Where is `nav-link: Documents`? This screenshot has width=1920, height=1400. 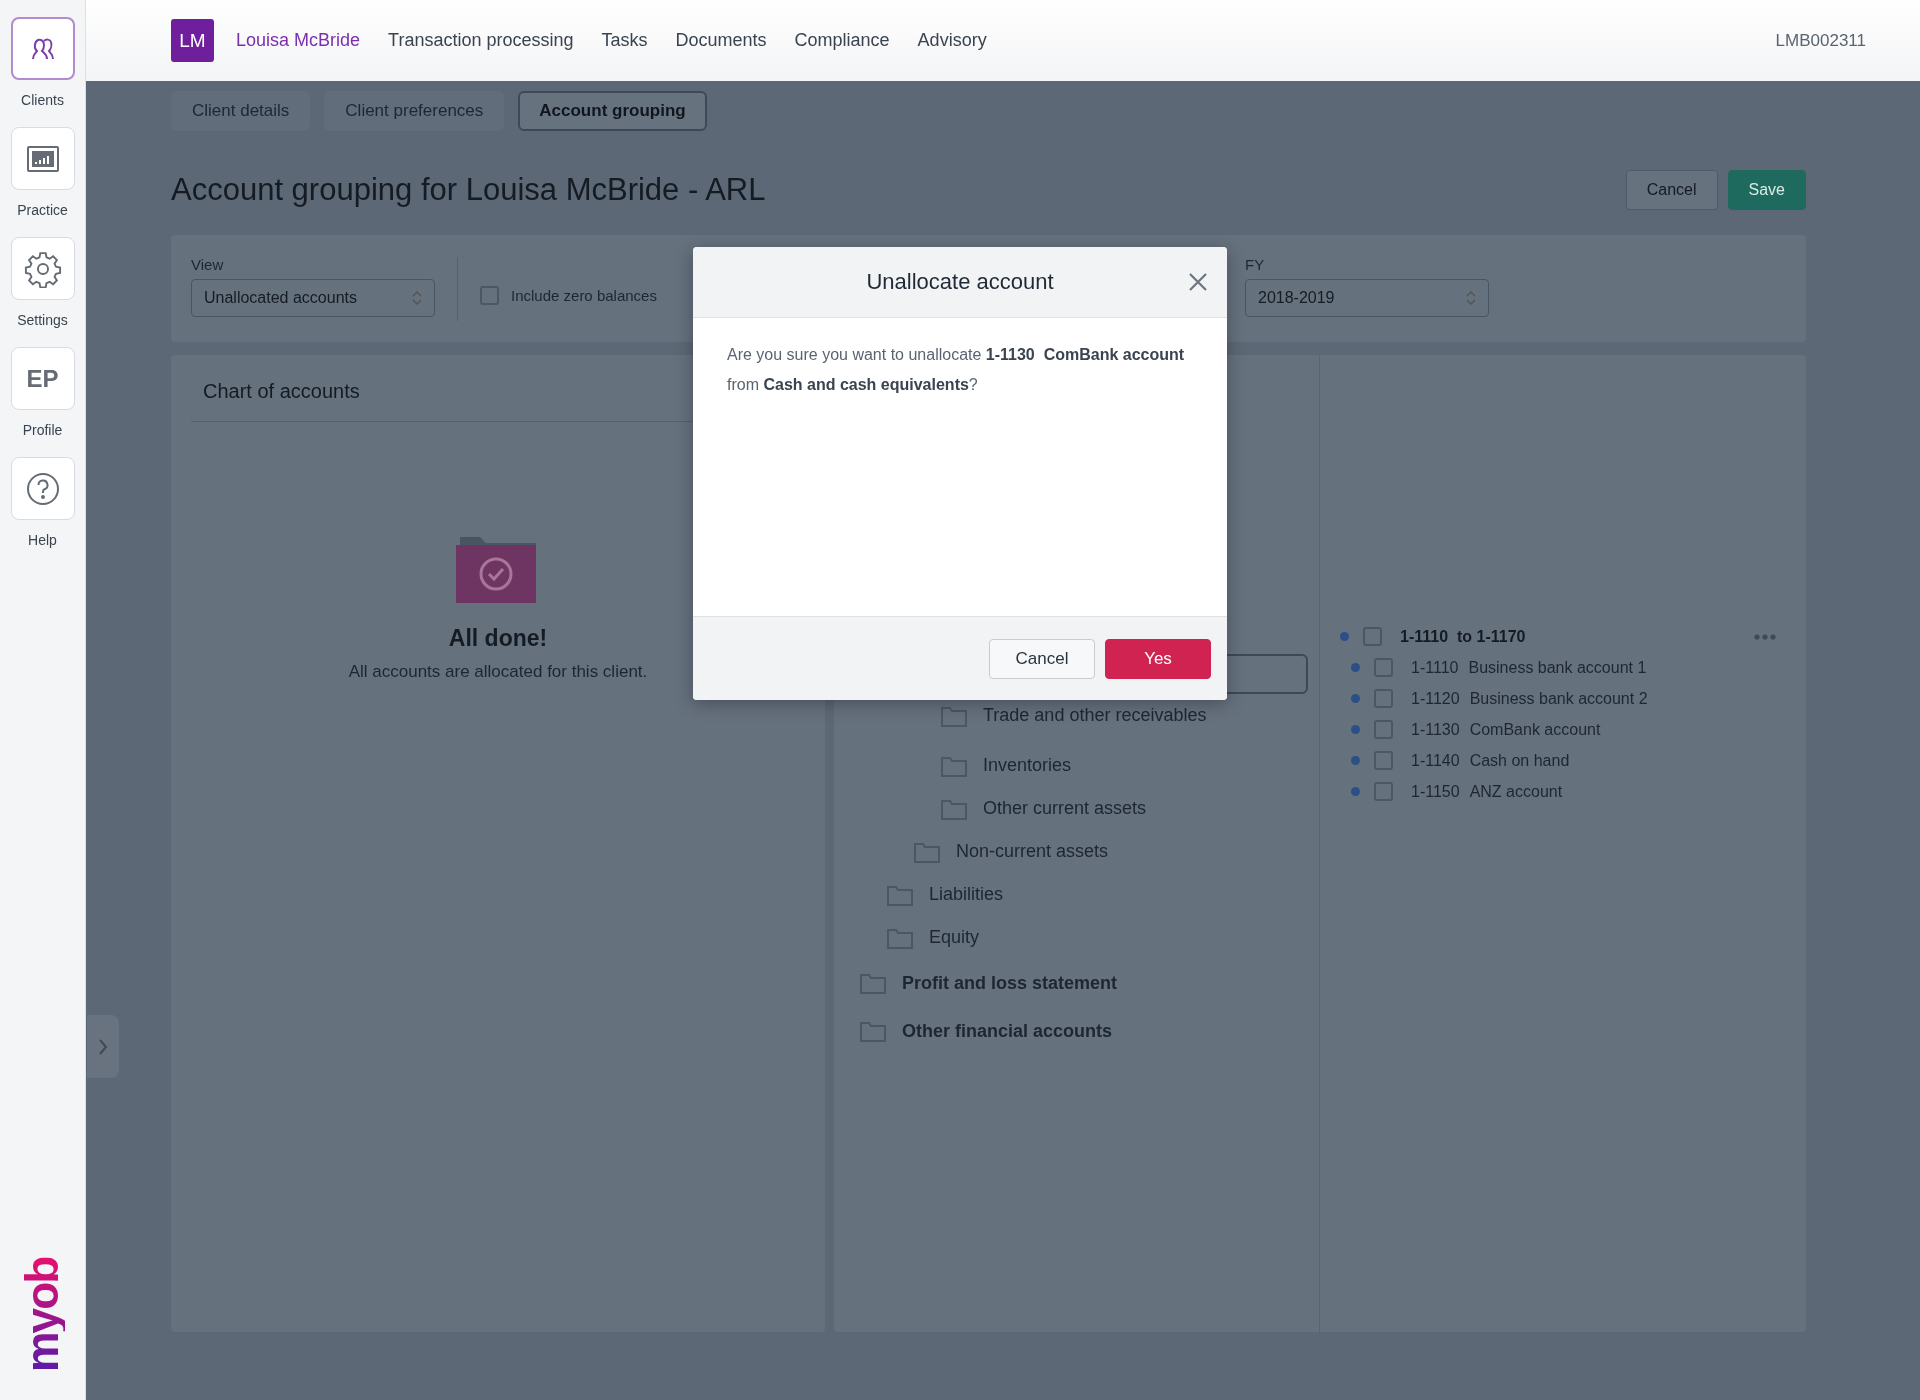 nav-link: Documents is located at coordinates (721, 40).